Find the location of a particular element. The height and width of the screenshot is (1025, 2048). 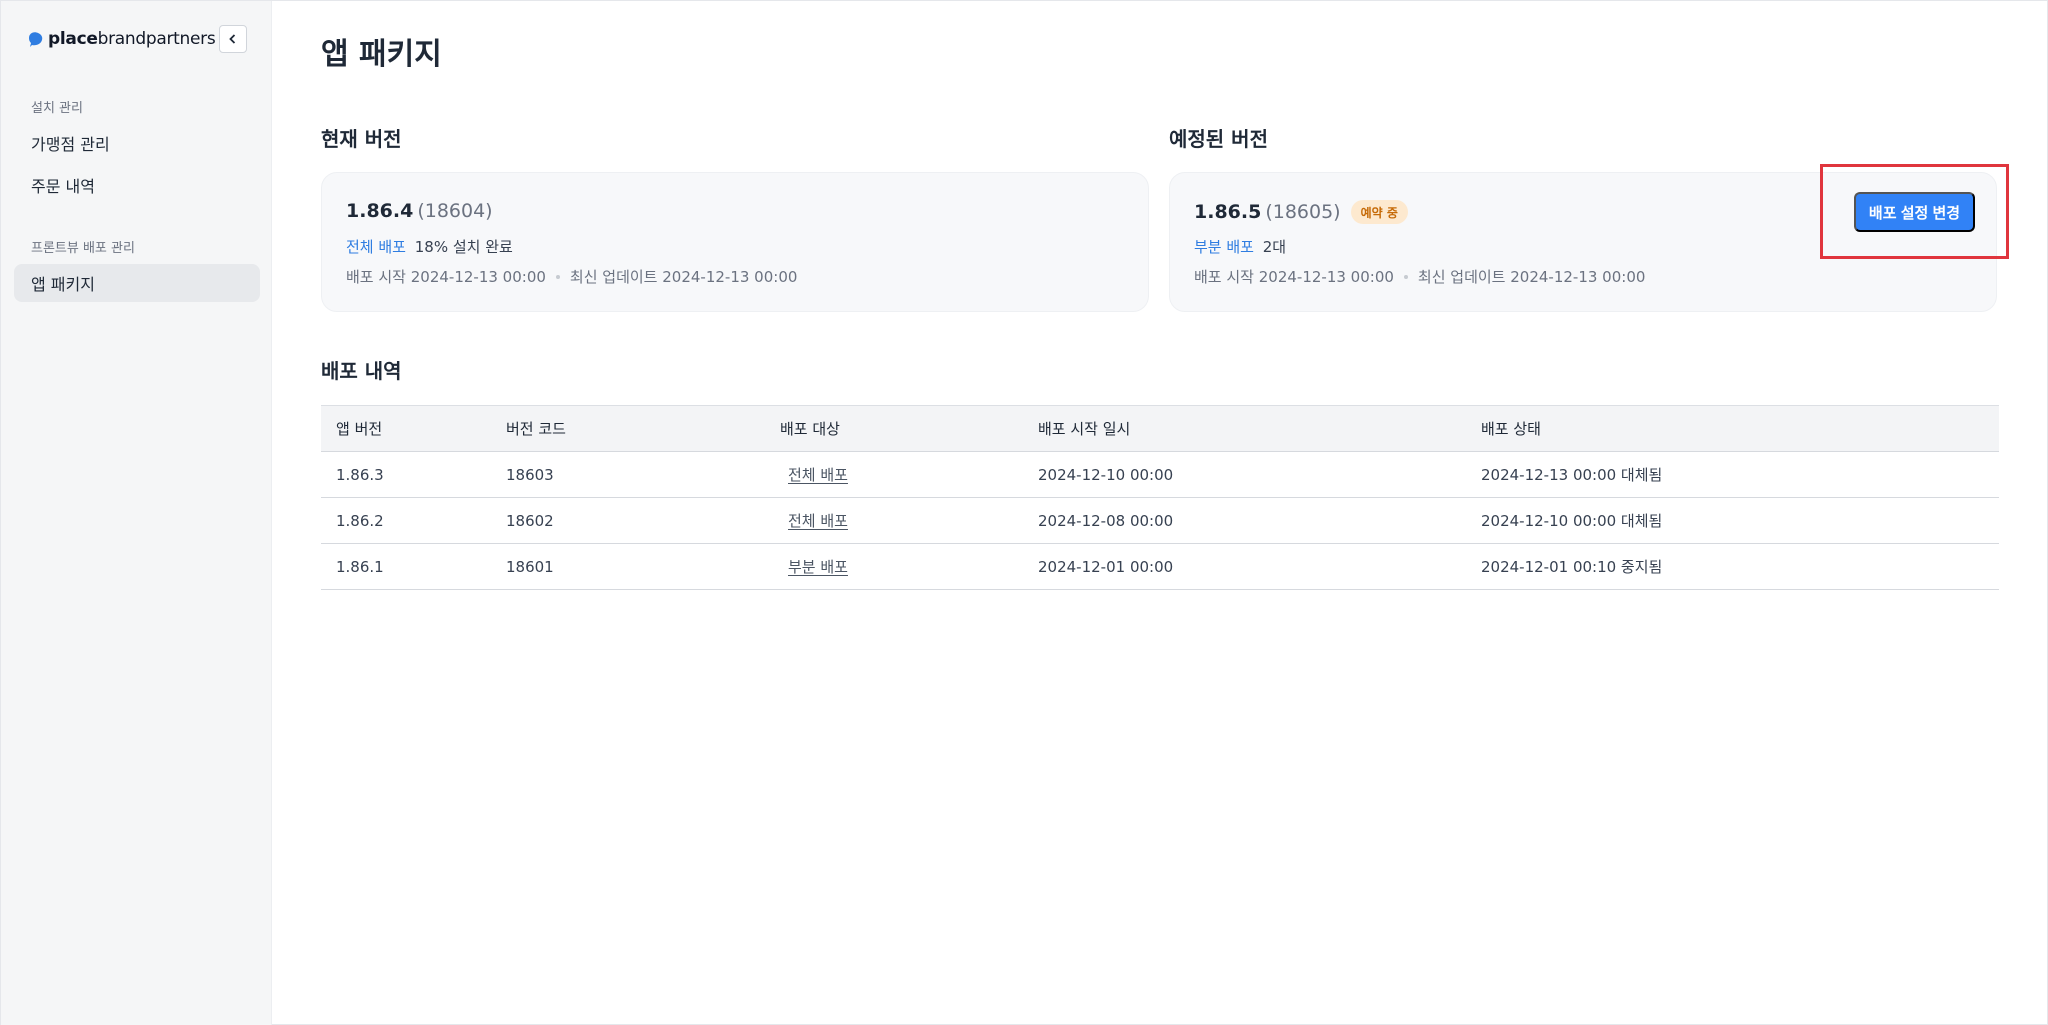

cell-start-time: 2024-12-10 00:00 is located at coordinates (1259, 474).